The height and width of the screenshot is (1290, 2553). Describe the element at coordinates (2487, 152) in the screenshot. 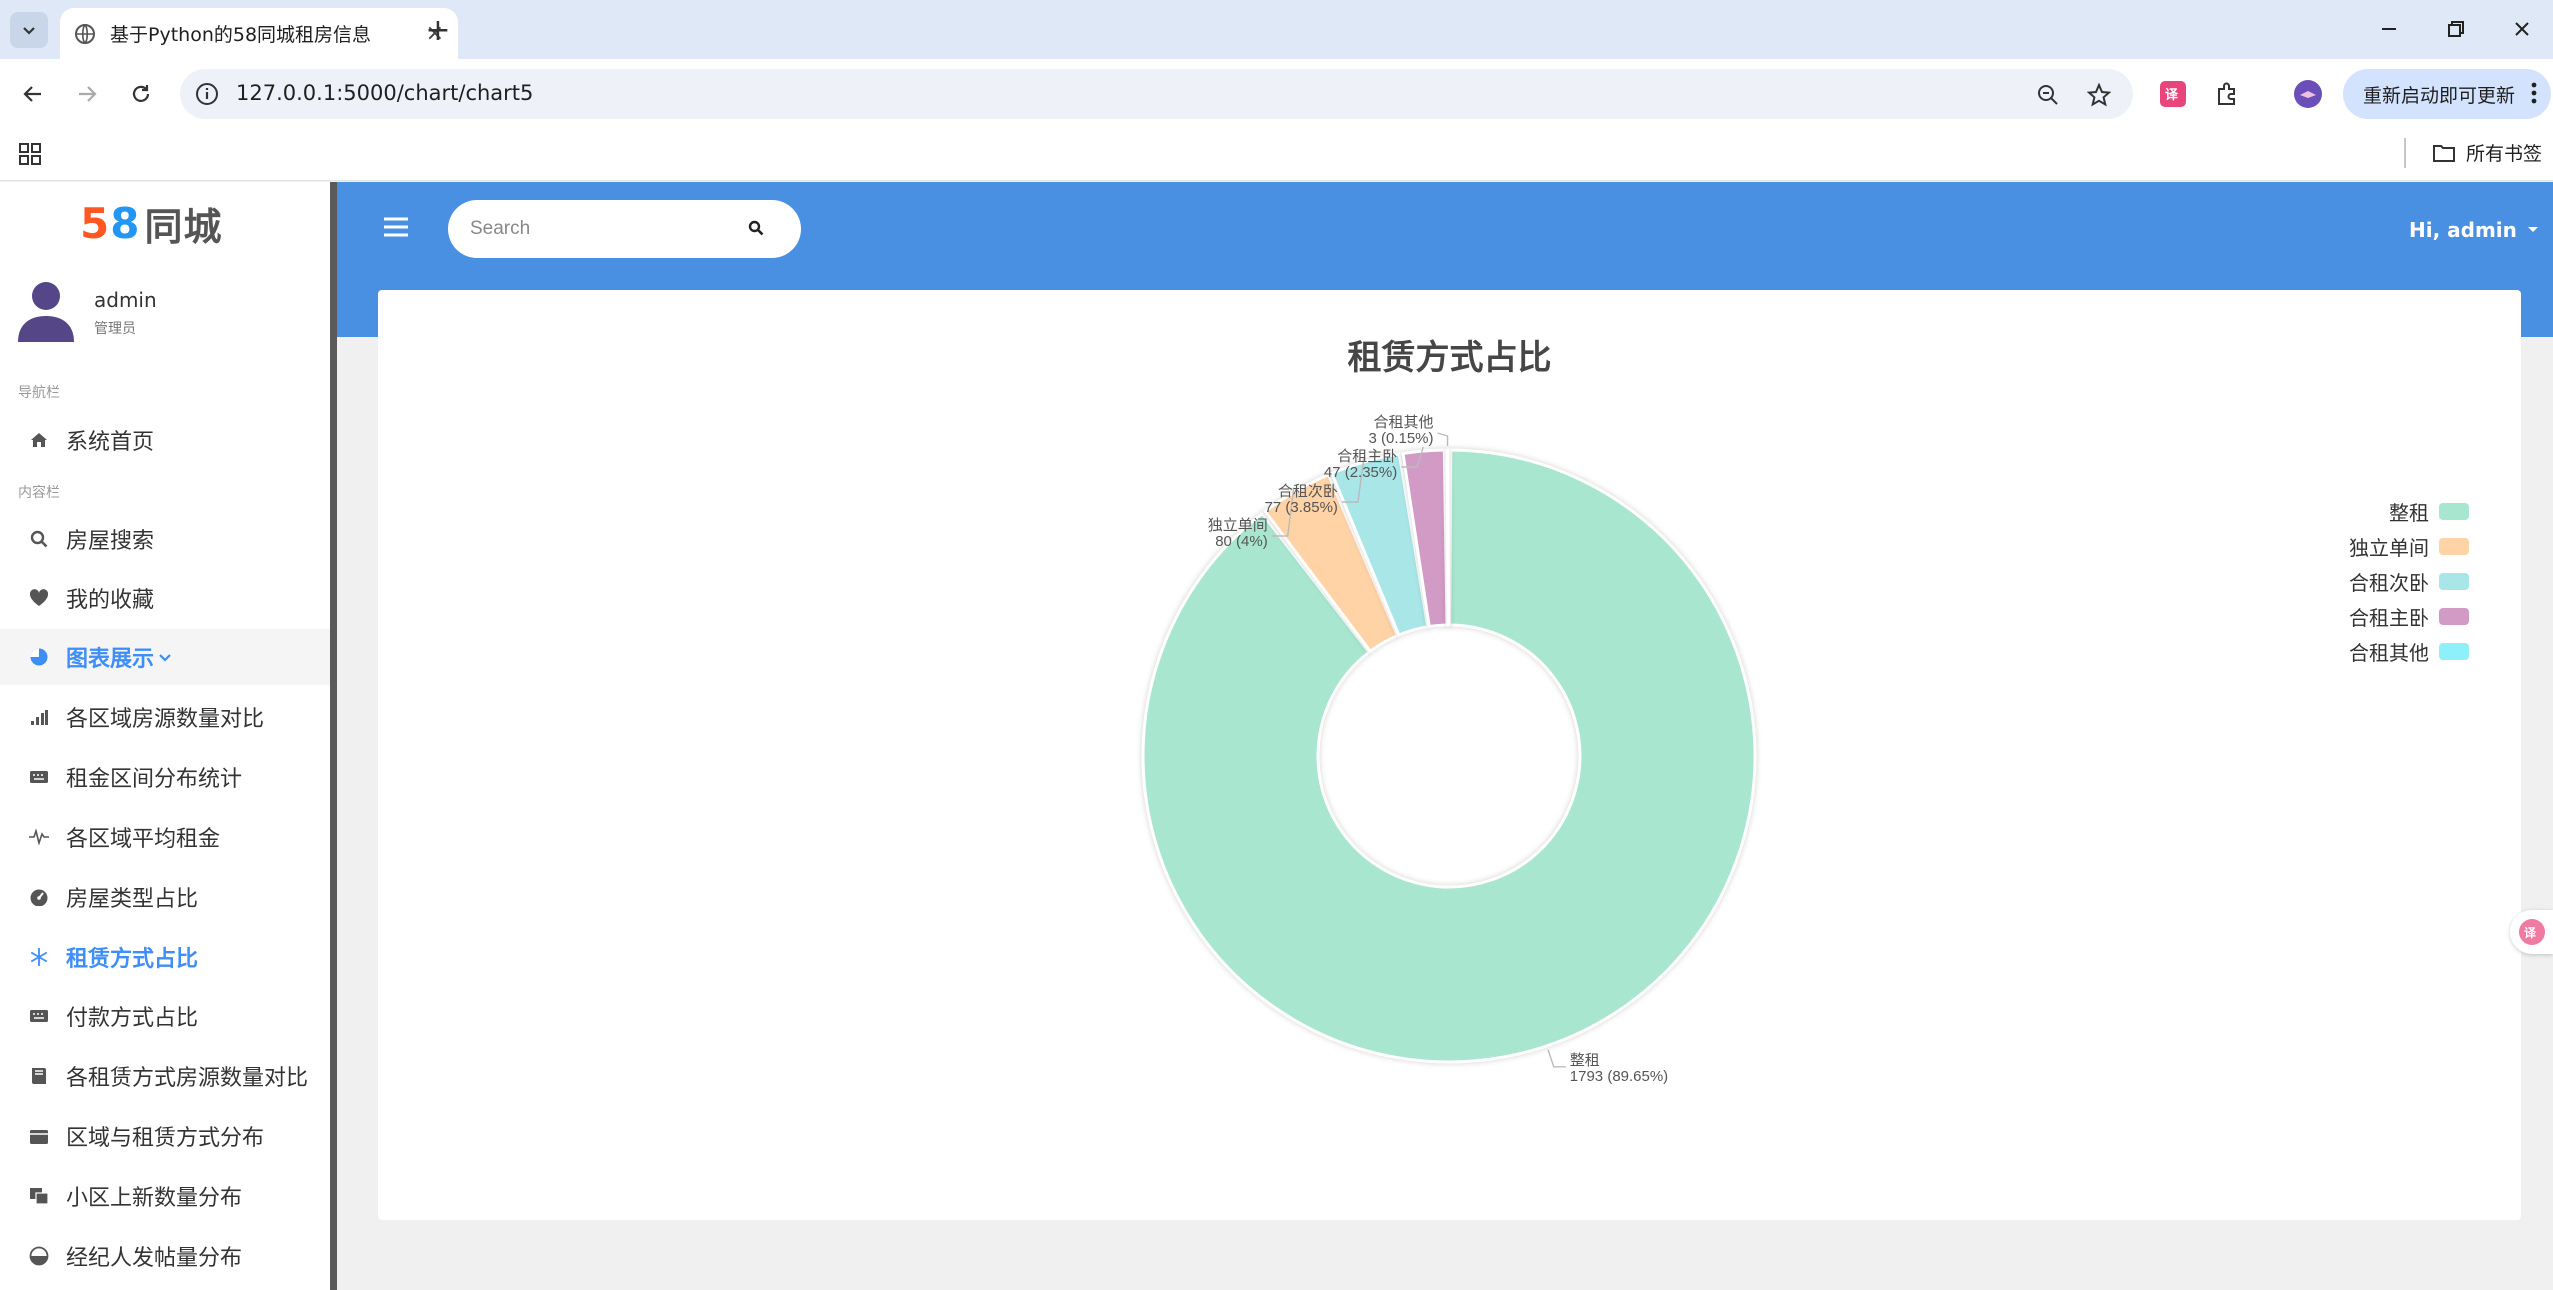

I see `all-bookmarks-button: 所有书签` at that location.